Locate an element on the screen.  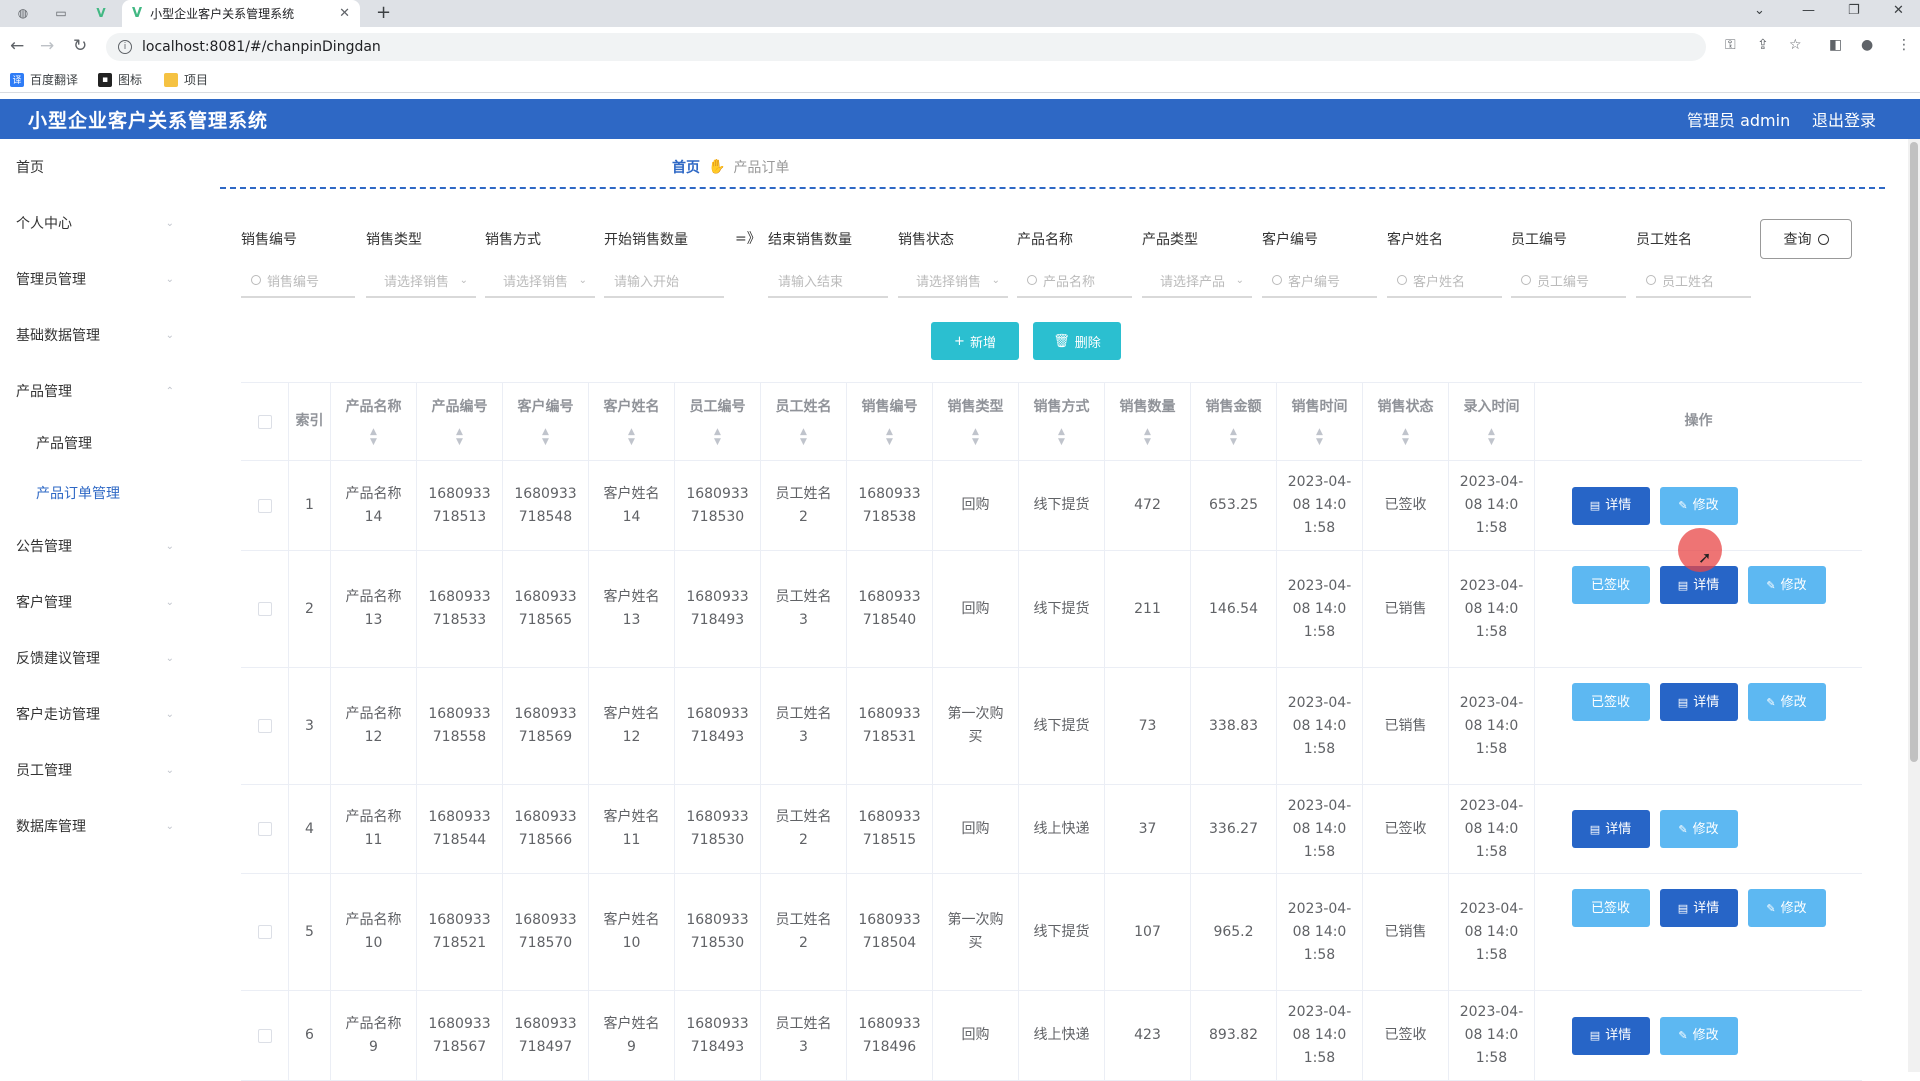
close-tab-icon: ✕ is located at coordinates (344, 13).